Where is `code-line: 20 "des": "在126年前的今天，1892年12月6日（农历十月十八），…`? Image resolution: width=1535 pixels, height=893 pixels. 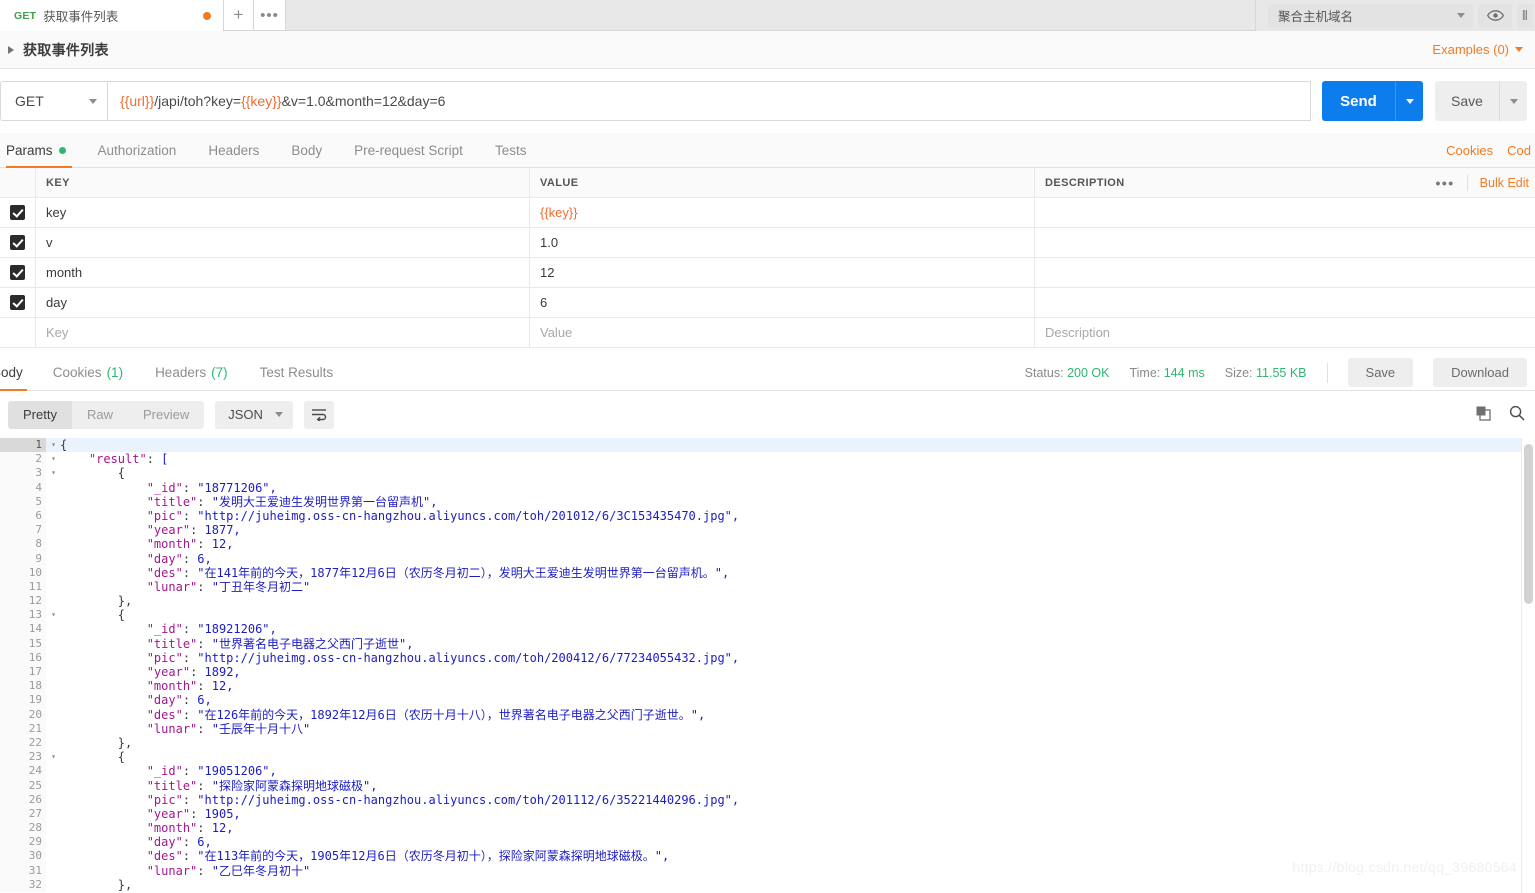
code-line: 20 "des": "在126年前的今天，1892年12月6日（农历十月十八），… is located at coordinates (767, 714).